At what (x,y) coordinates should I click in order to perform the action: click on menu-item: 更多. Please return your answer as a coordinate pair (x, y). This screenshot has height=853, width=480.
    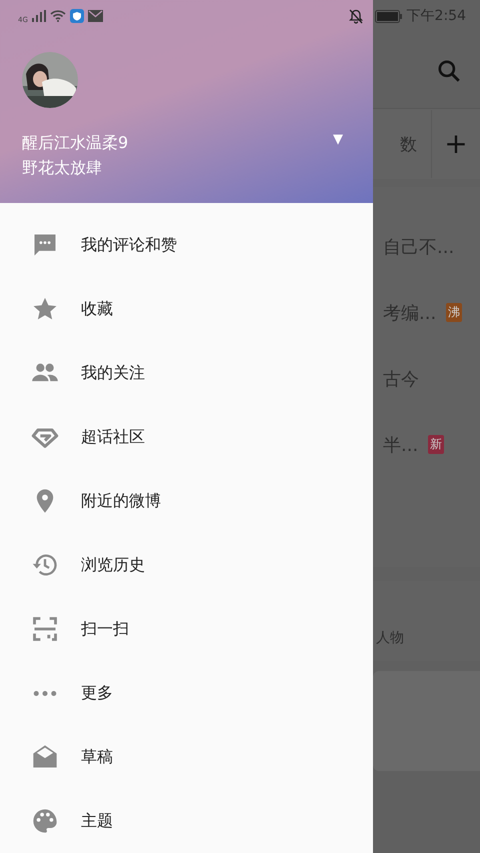
    Looking at the image, I should click on (186, 693).